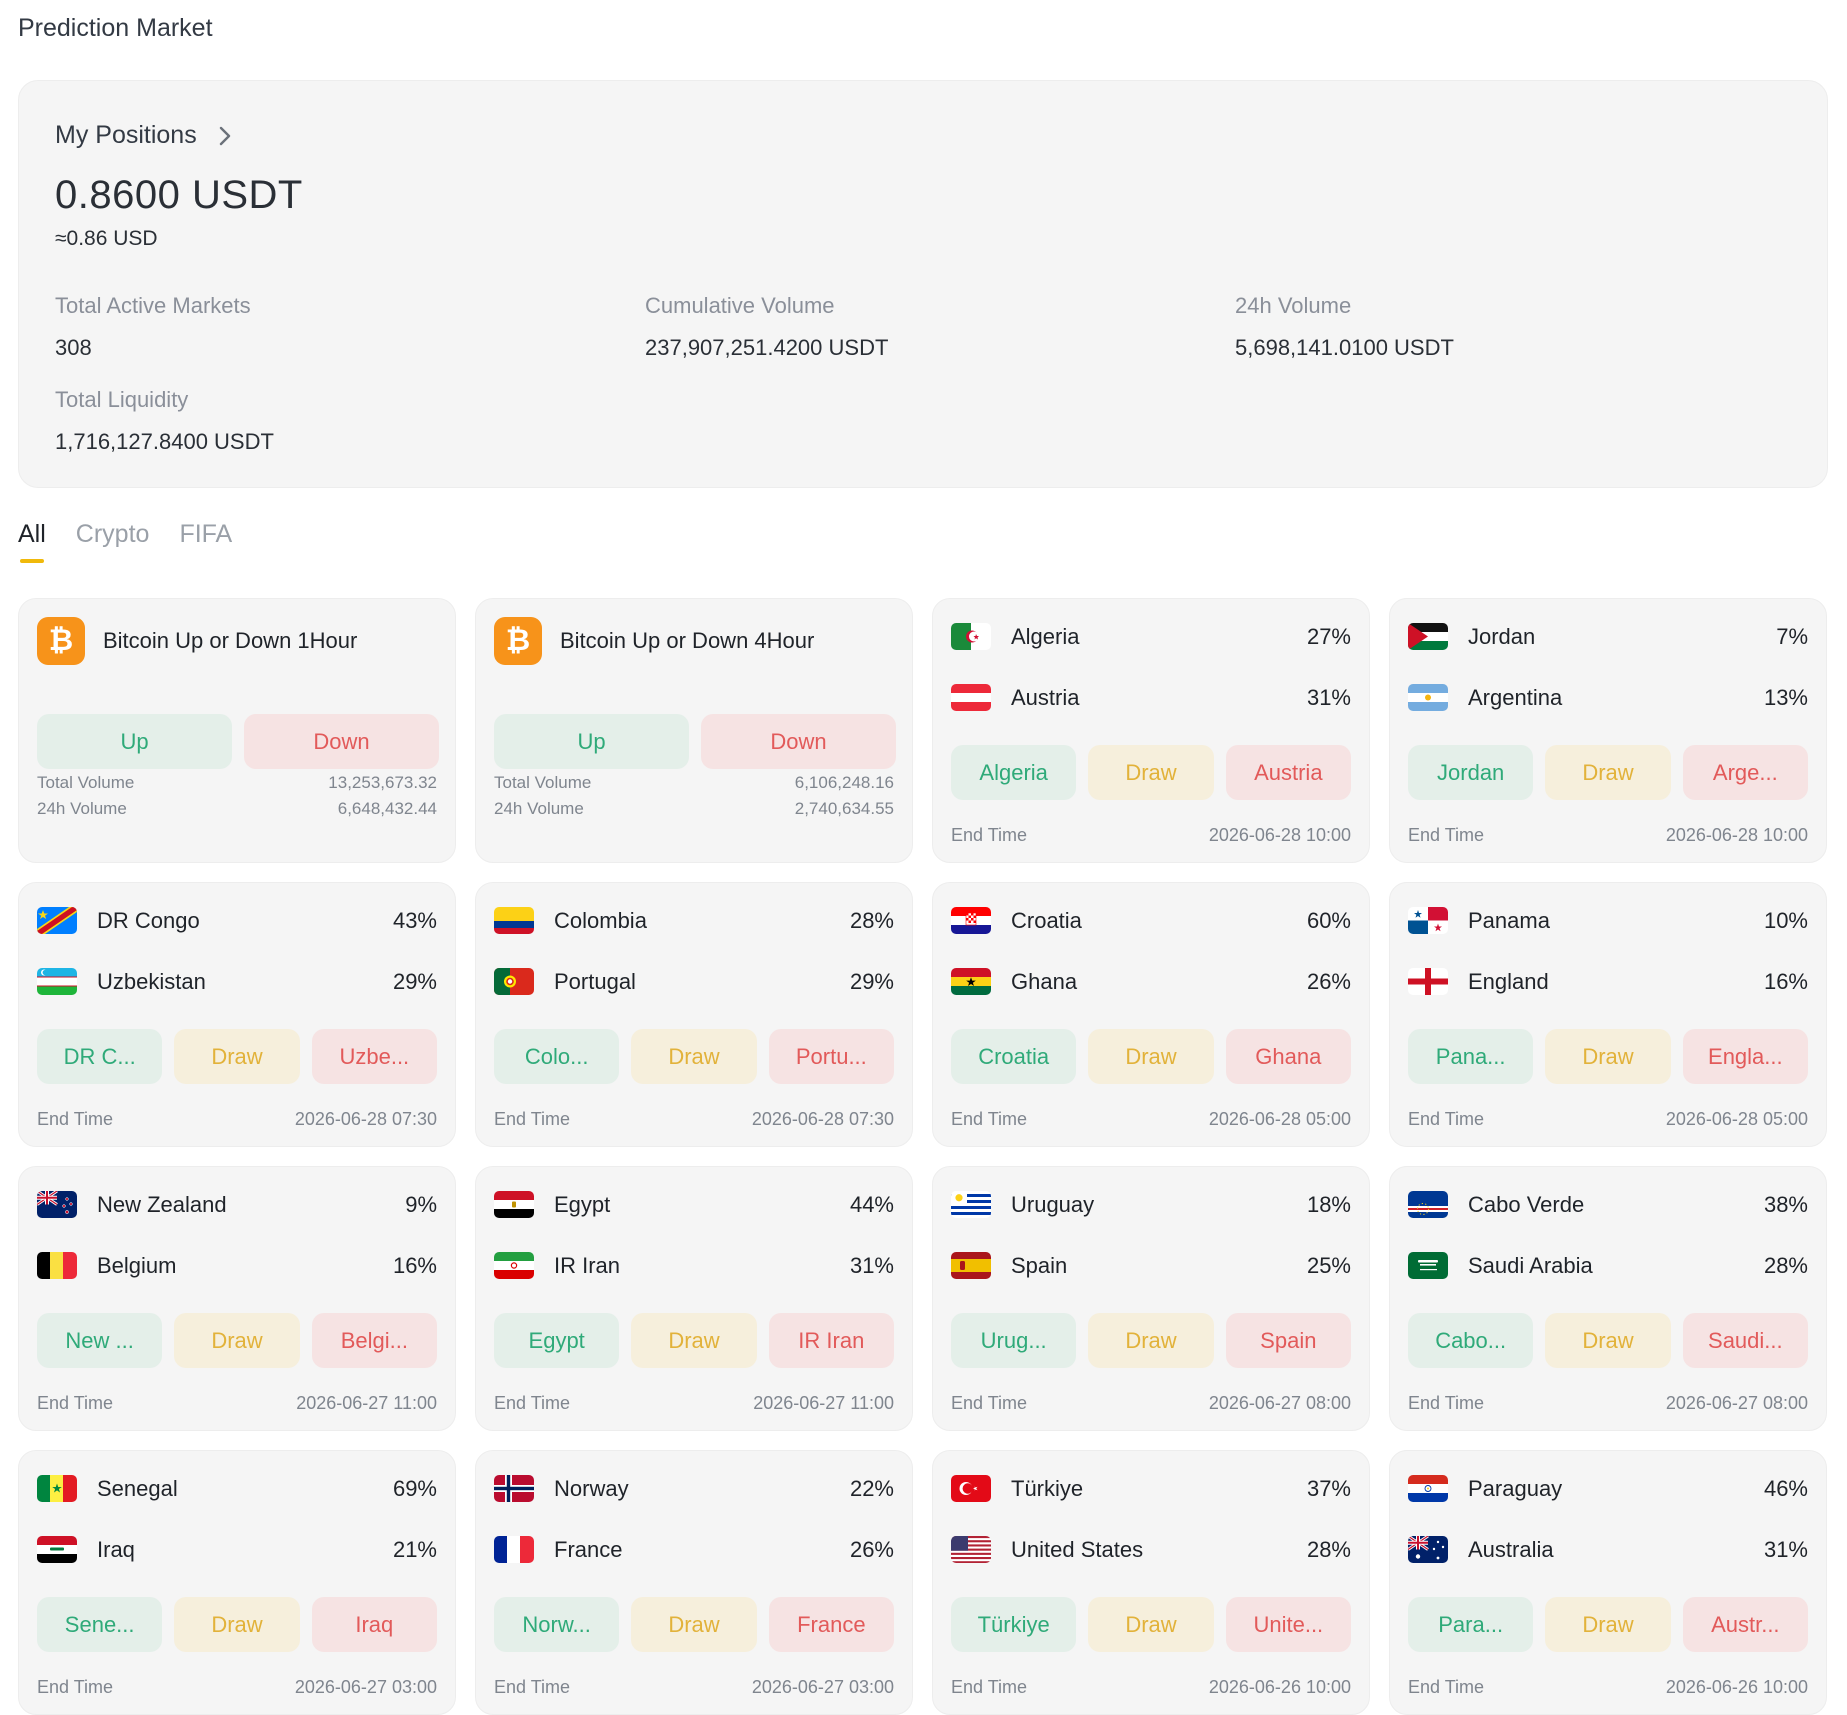  Describe the element at coordinates (1151, 1204) in the screenshot. I see `home-team-row: Uruguay 18%` at that location.